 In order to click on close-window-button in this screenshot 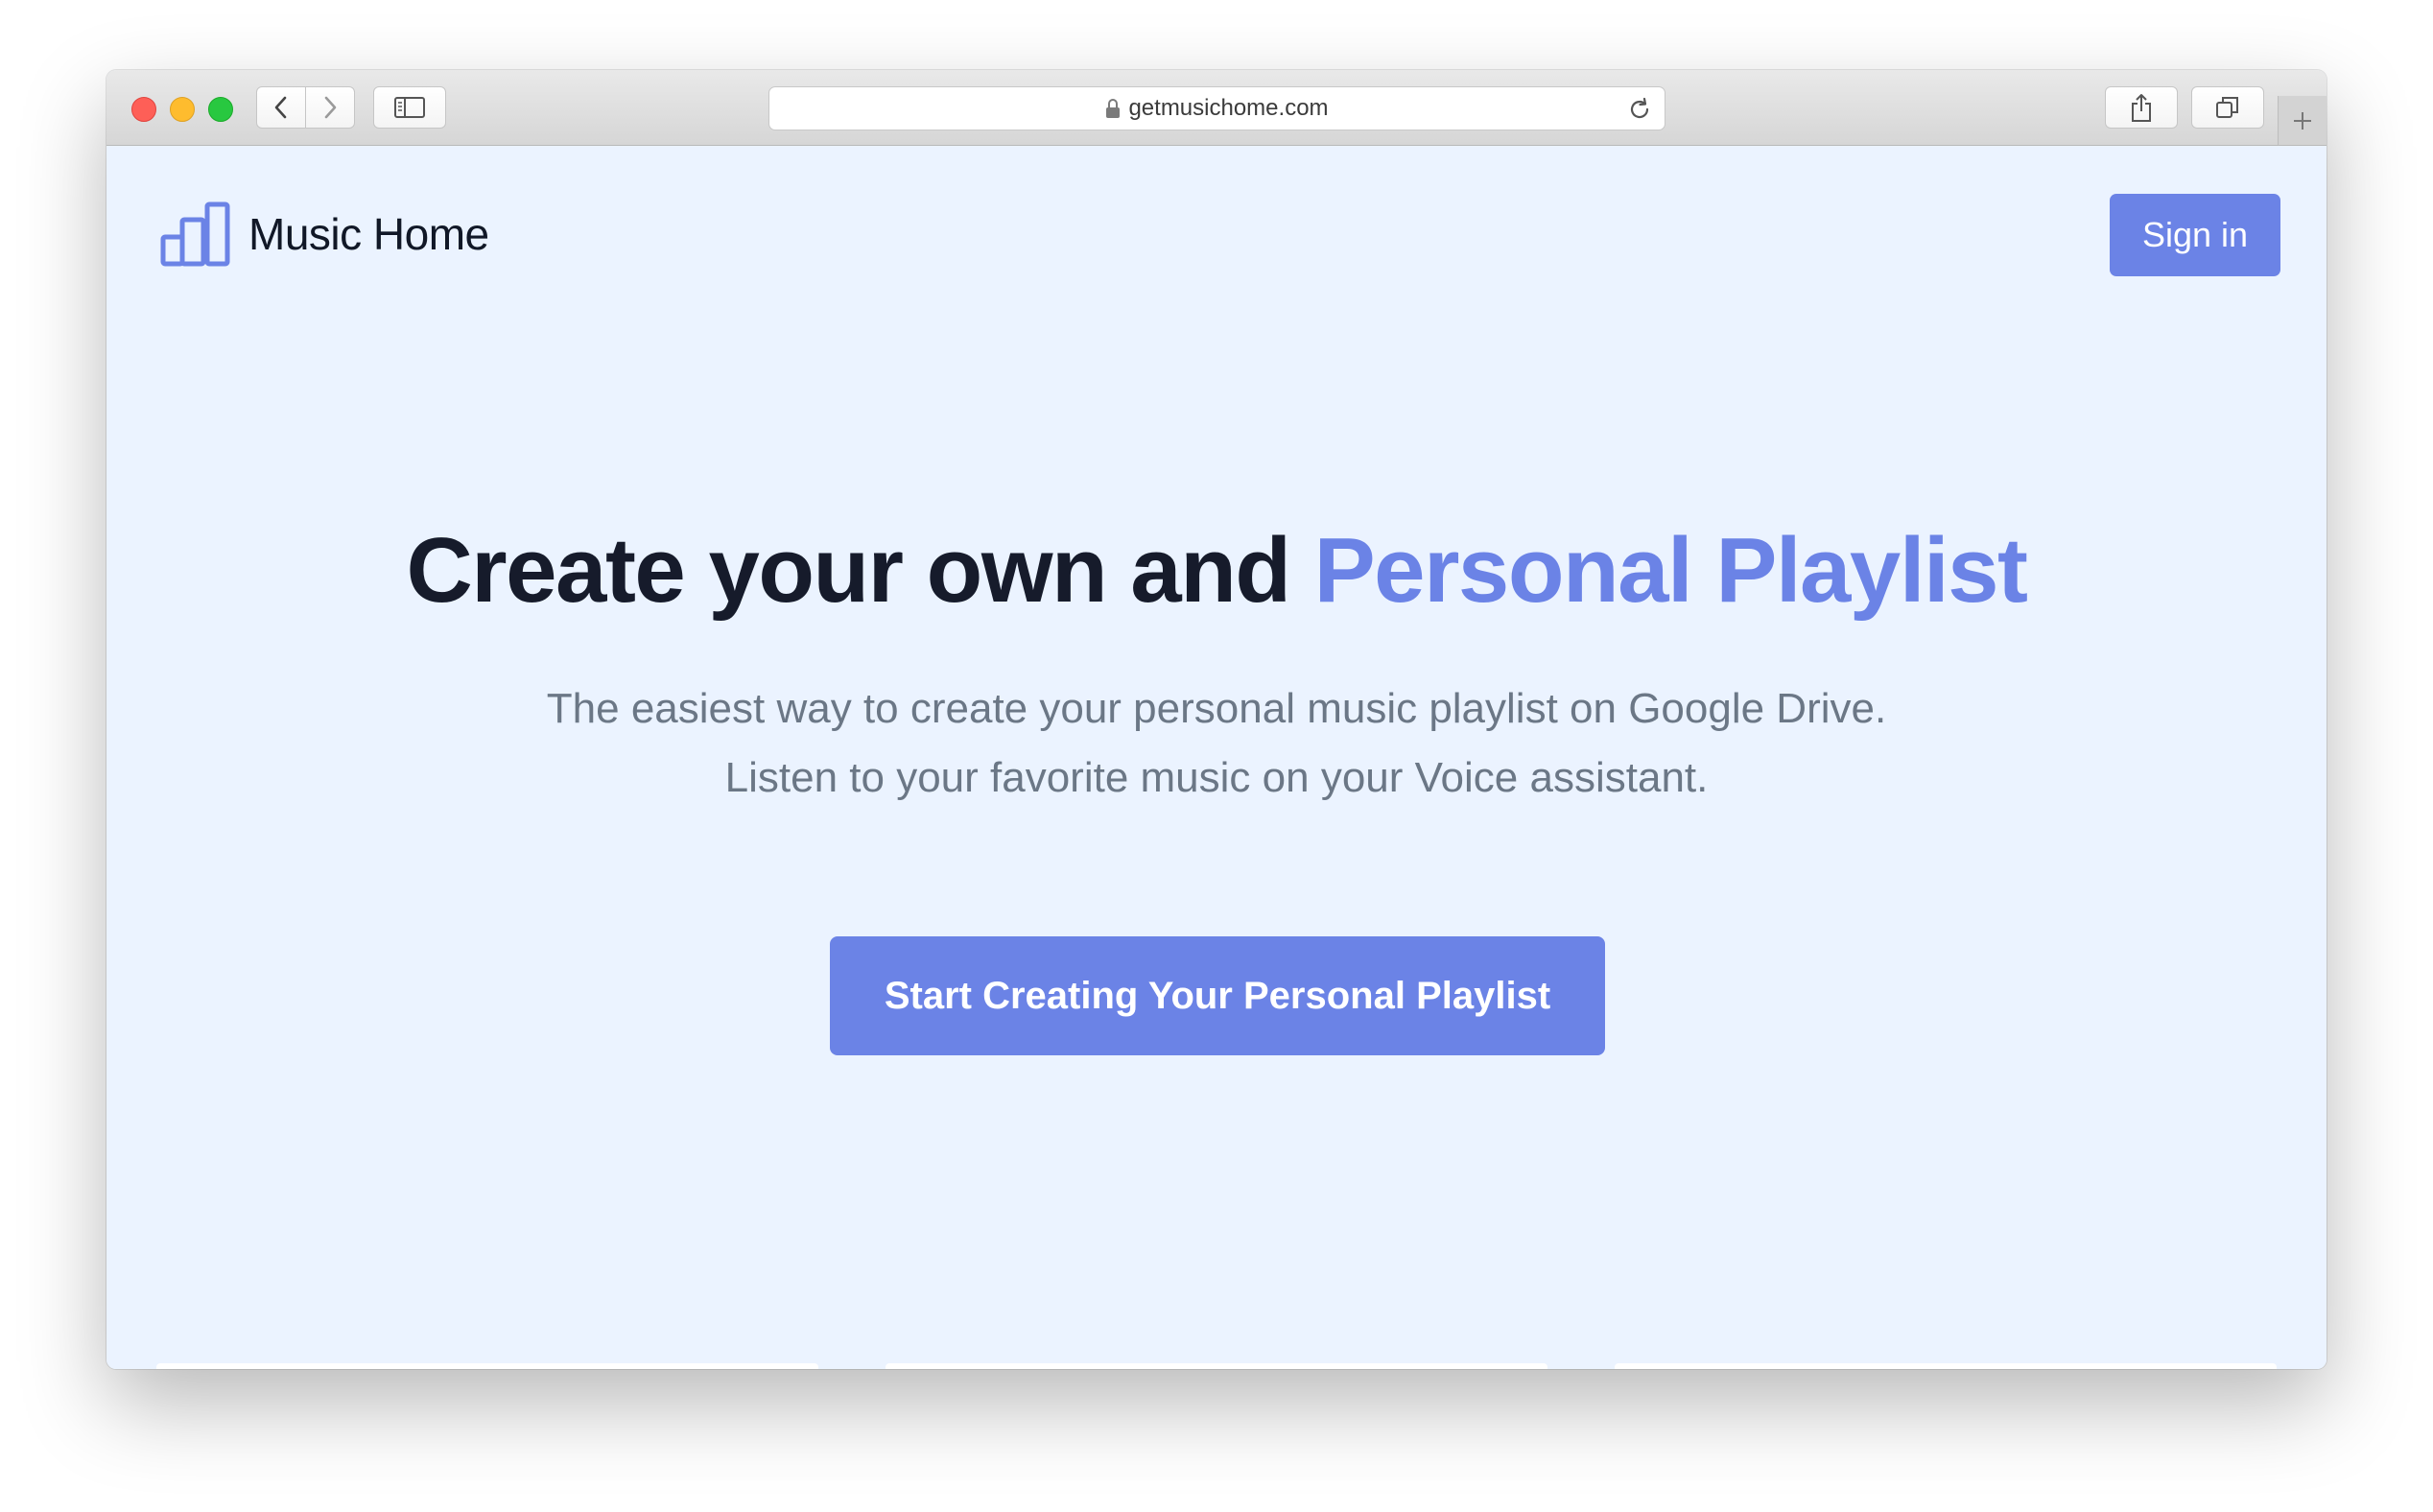, I will do `click(143, 109)`.